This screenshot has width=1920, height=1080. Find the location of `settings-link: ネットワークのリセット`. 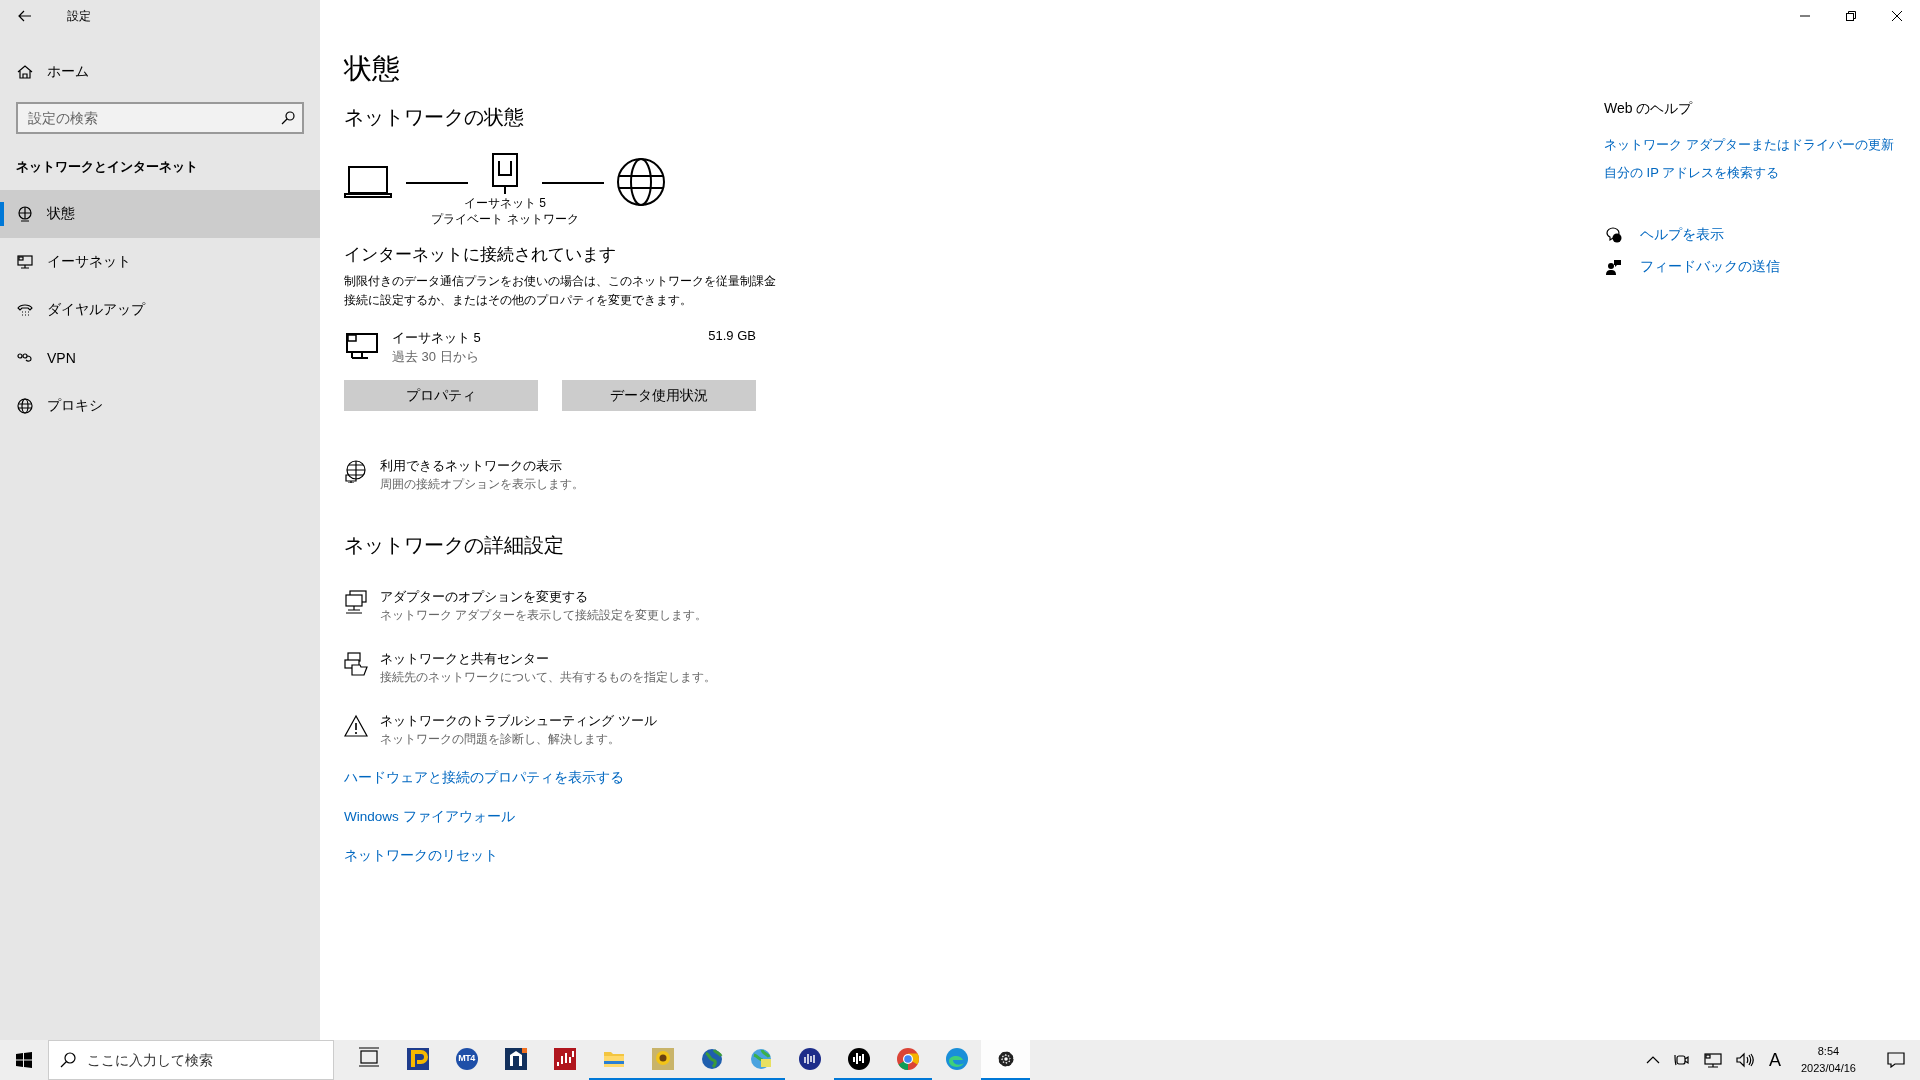

settings-link: ネットワークのリセット is located at coordinates (421, 856).